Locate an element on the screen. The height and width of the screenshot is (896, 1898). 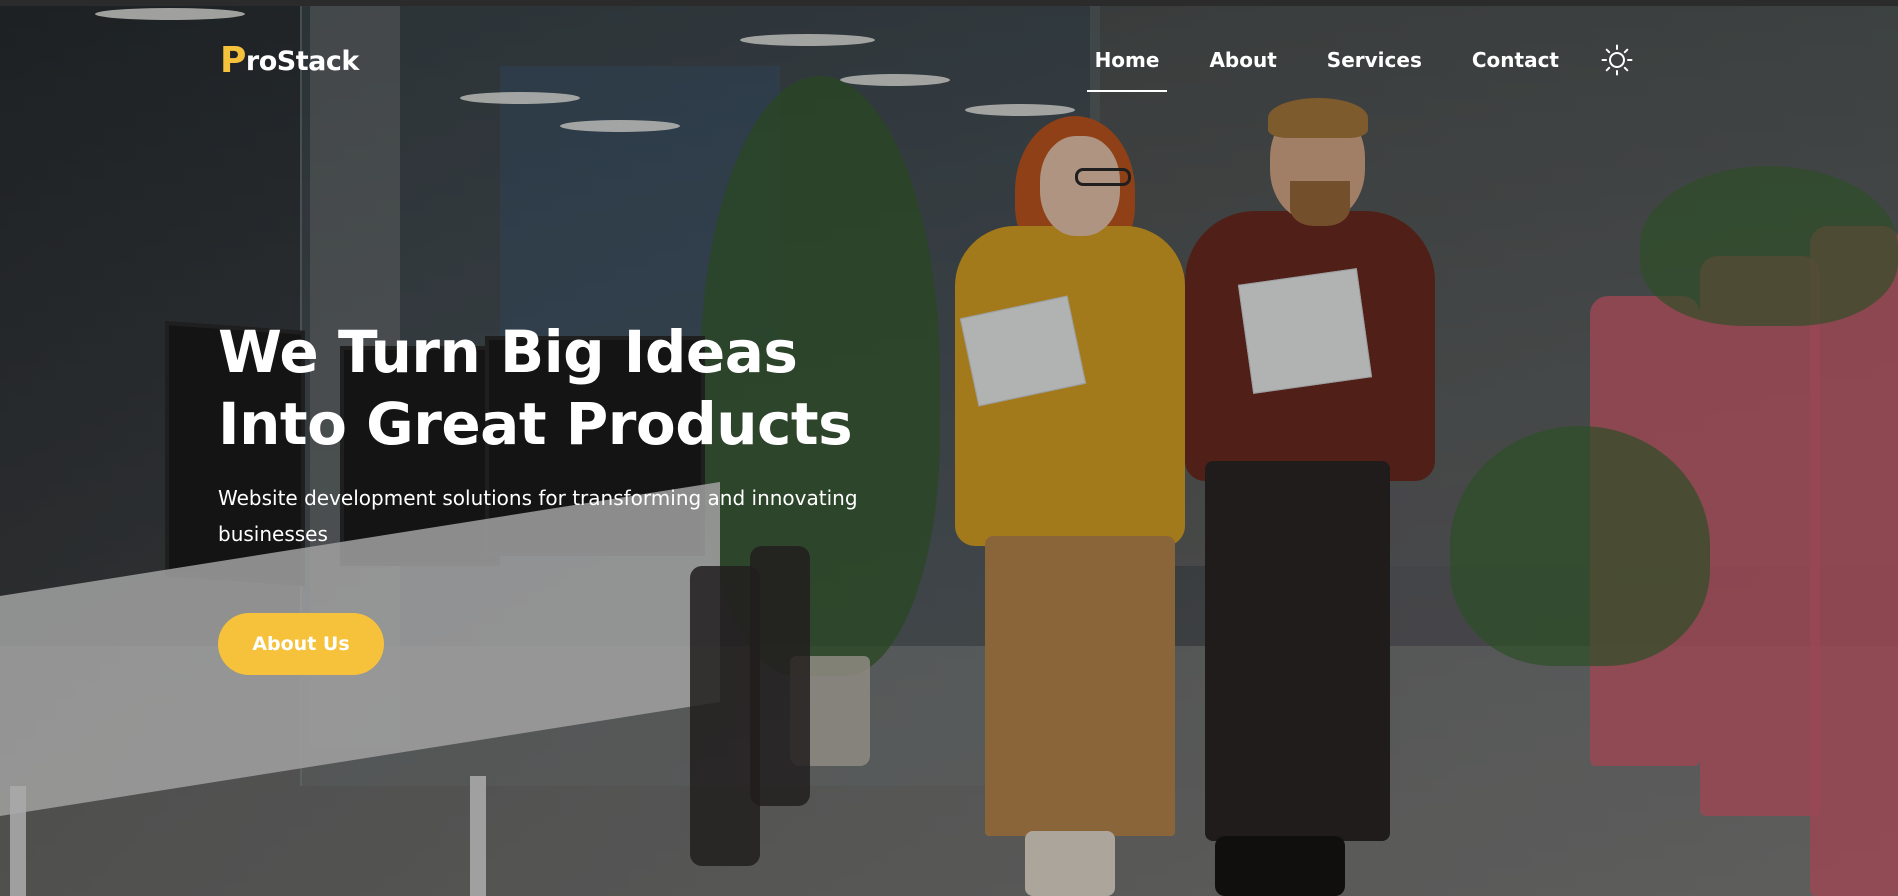
hero-headline-line1: We Turn Big Ideas is located at coordinates (508, 352).